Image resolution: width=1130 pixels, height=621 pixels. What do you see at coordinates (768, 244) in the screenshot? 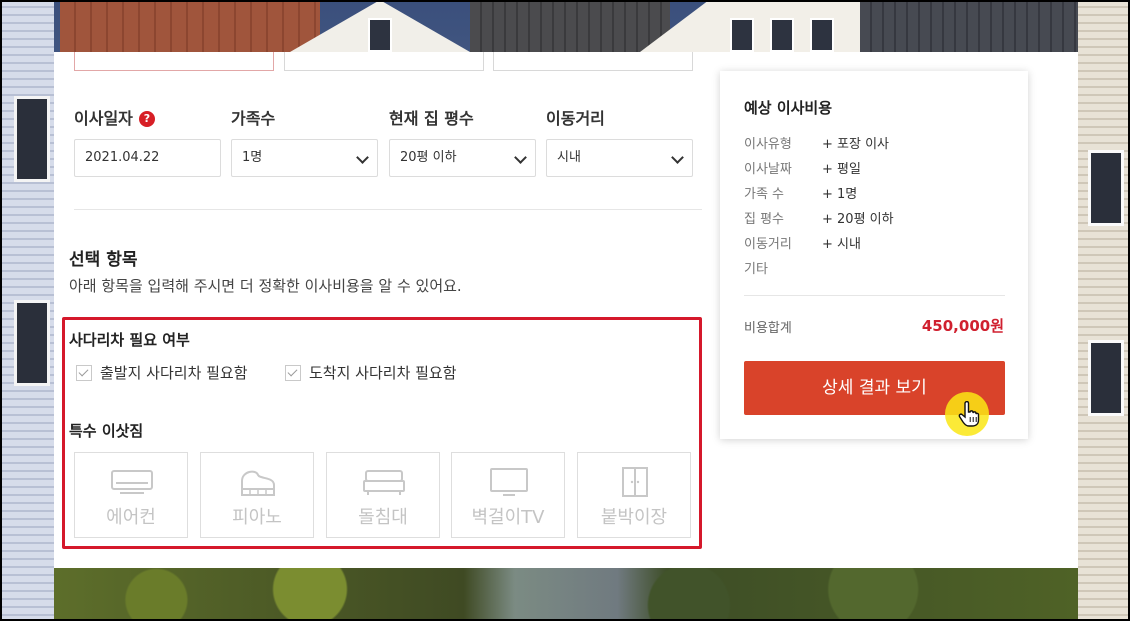
I see `summary-row-label: 이동거리` at bounding box center [768, 244].